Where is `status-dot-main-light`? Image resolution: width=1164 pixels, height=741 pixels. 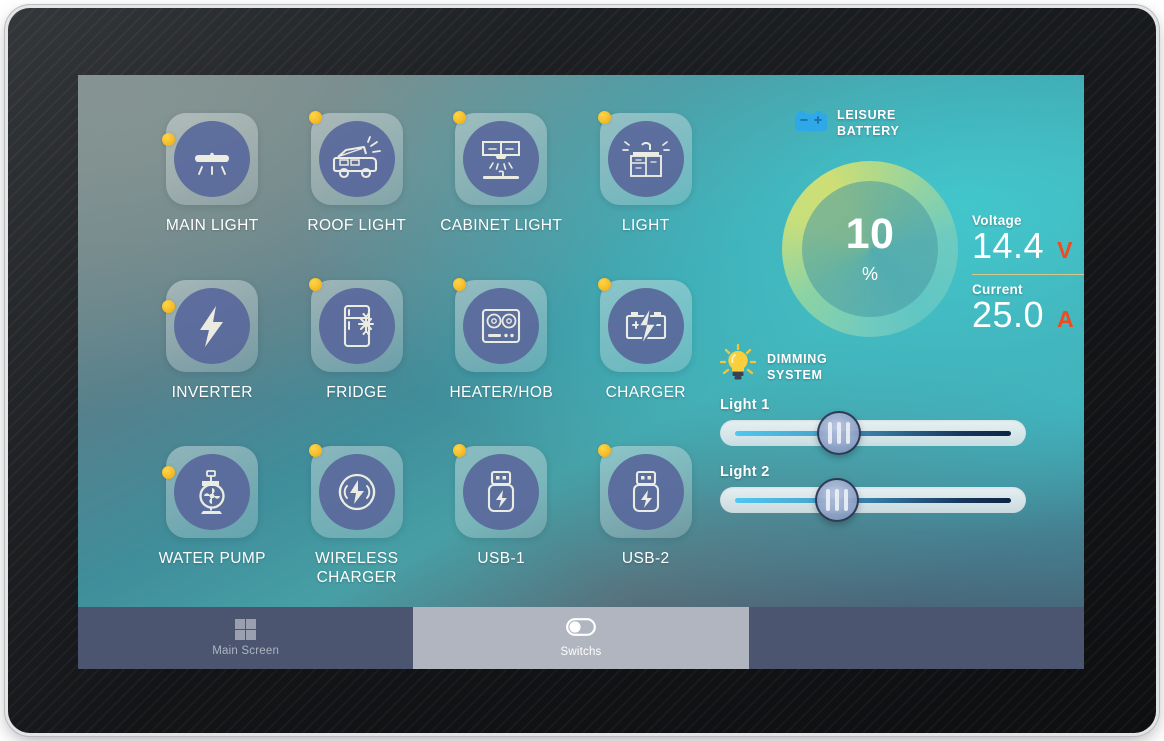 status-dot-main-light is located at coordinates (169, 139).